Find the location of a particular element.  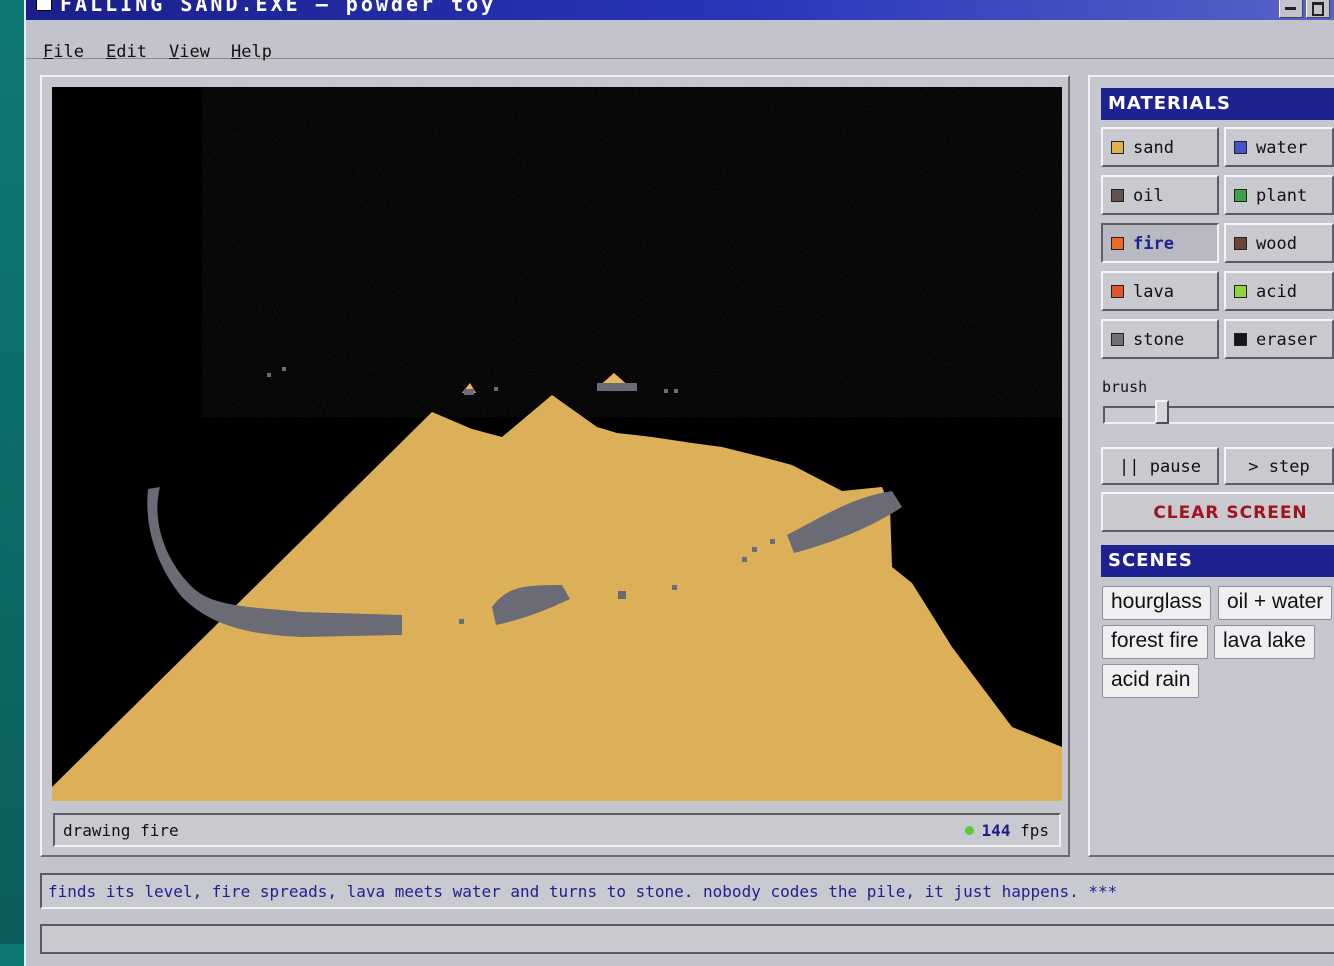

bottom-panel is located at coordinates (687, 939).